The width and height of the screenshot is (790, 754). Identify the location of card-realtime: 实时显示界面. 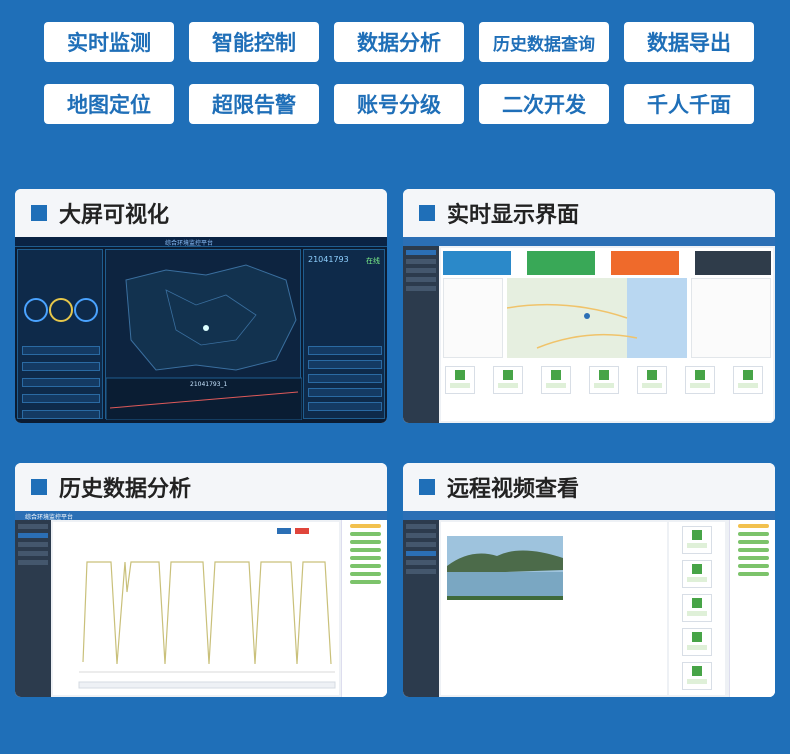
(589, 306).